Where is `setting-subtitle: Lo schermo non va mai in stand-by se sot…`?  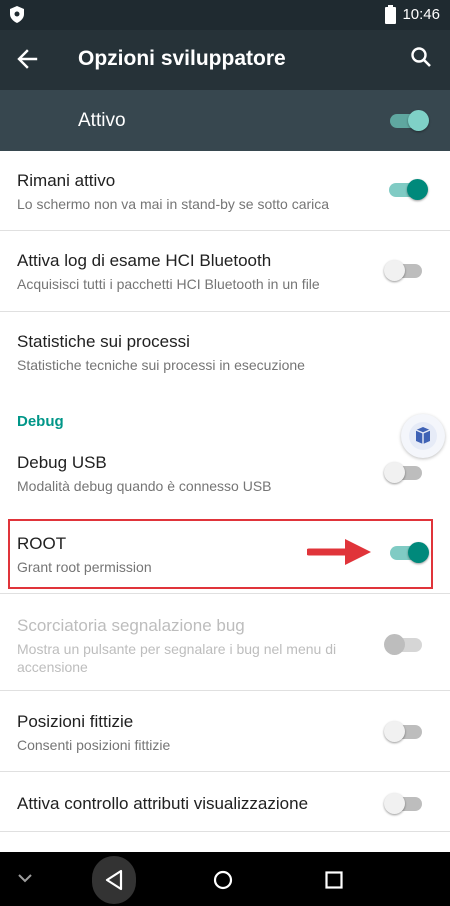
setting-subtitle: Lo schermo non va mai in stand-by se sot… is located at coordinates (173, 204).